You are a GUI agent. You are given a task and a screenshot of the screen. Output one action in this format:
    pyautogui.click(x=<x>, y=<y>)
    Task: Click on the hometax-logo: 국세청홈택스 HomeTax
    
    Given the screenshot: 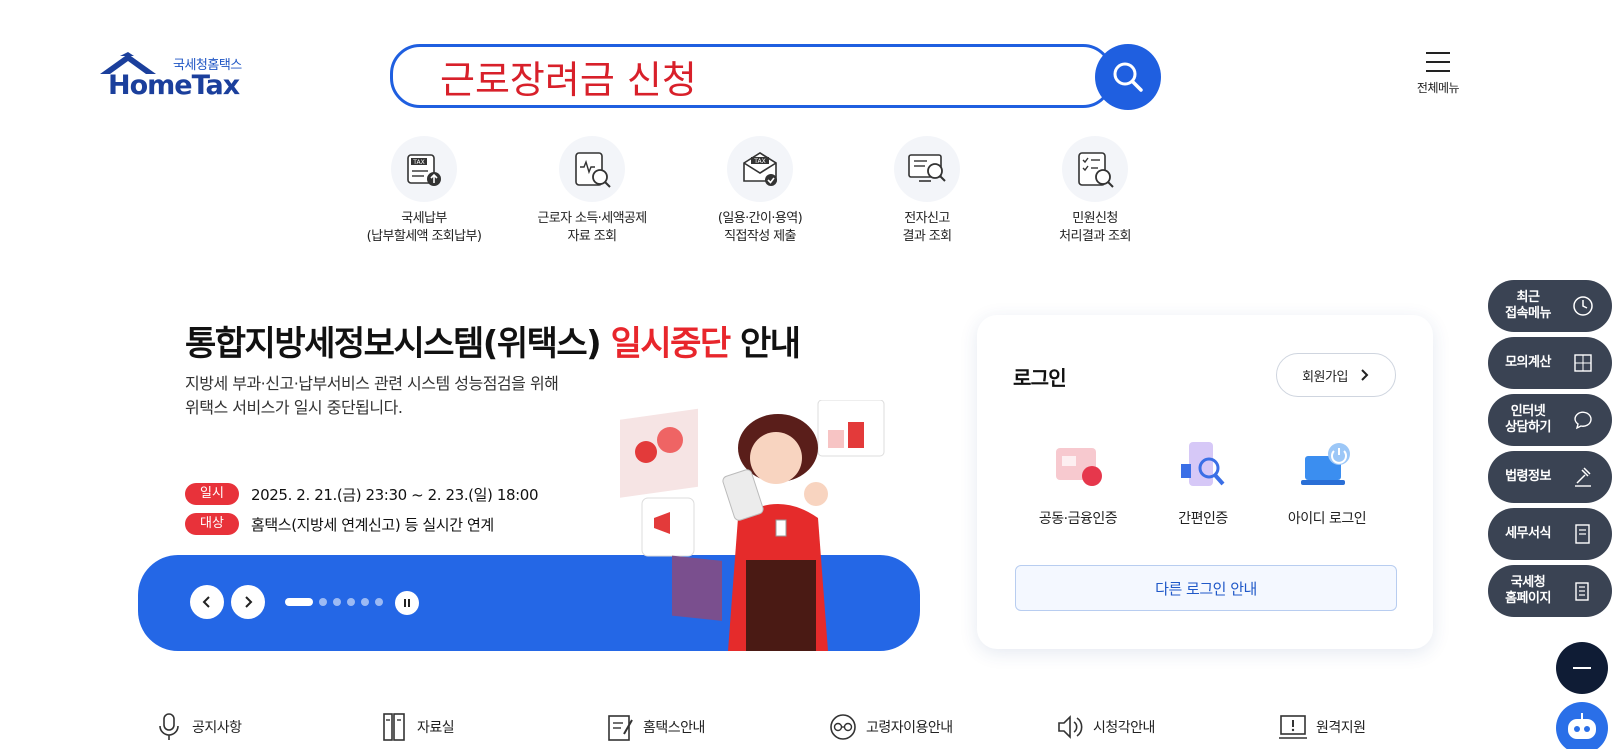 What is the action you would take?
    pyautogui.click(x=173, y=77)
    